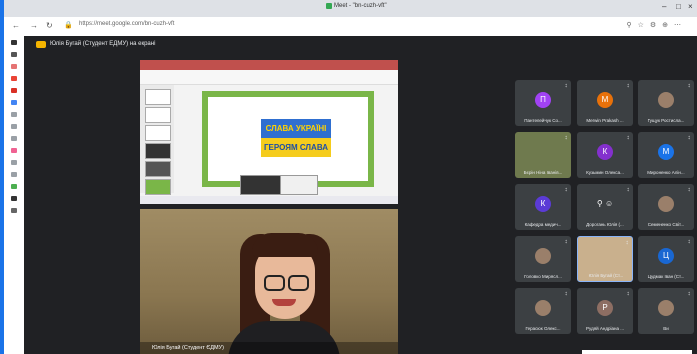 Image resolution: width=697 pixels, height=354 pixels. I want to click on slide-thumb-active, so click(158, 187).